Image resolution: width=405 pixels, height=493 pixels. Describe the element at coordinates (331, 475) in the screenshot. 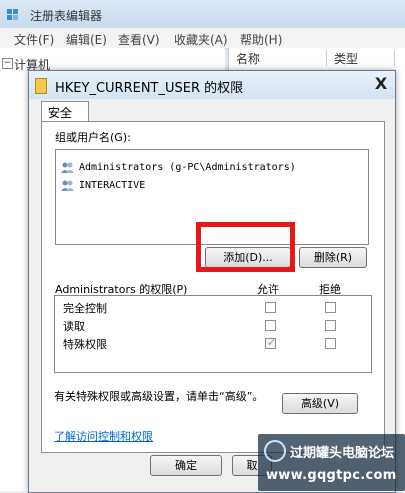

I see `watermark-url: www.gqgtpc.com` at that location.